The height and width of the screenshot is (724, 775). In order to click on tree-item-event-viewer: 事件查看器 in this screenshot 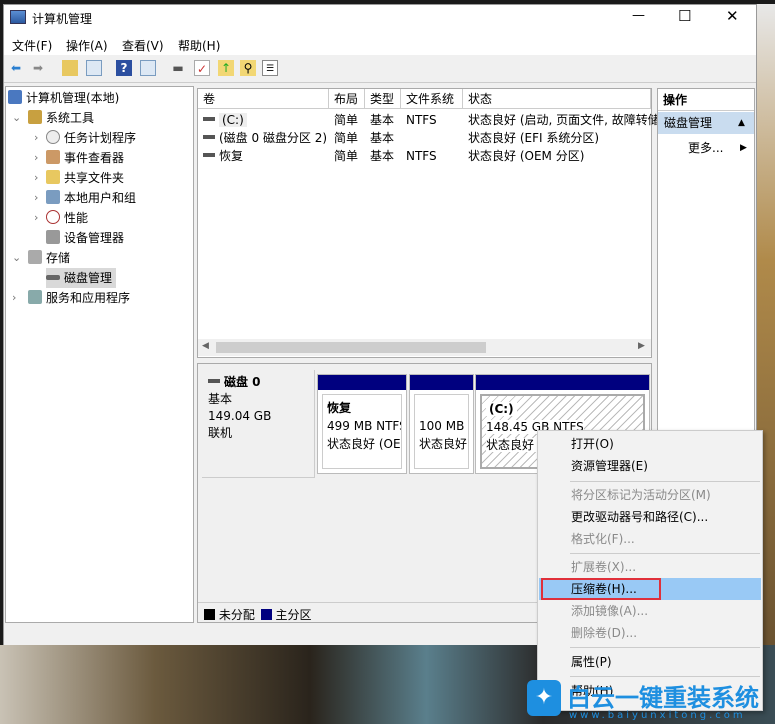, I will do `click(85, 158)`.